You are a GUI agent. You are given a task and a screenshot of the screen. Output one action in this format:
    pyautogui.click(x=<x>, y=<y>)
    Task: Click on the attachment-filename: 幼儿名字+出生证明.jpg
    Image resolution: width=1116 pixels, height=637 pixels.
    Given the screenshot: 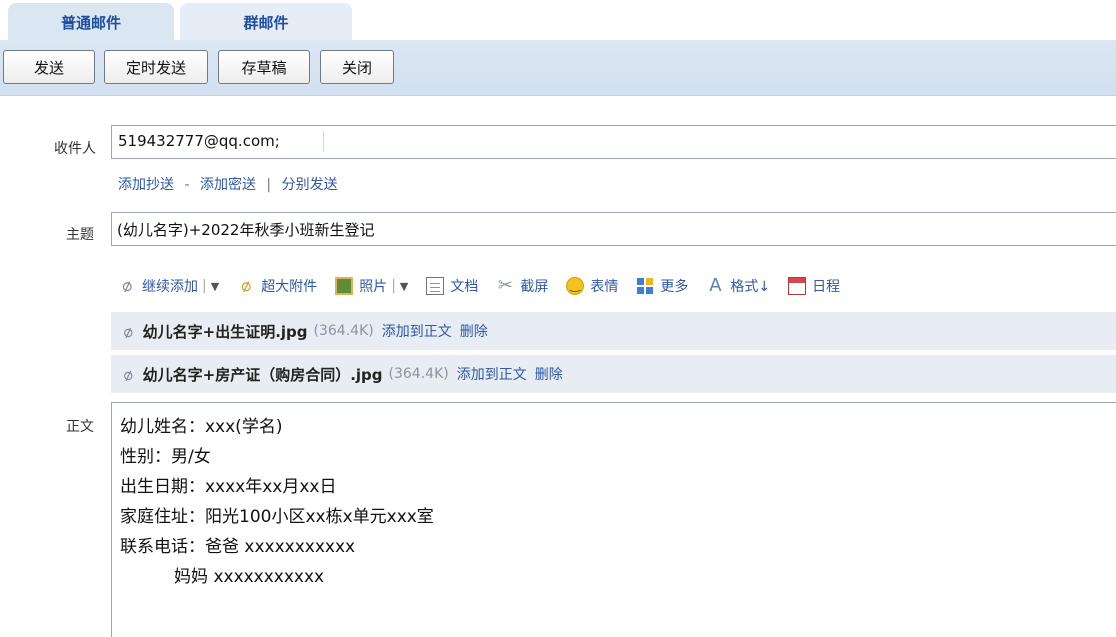 What is the action you would take?
    pyautogui.click(x=225, y=331)
    